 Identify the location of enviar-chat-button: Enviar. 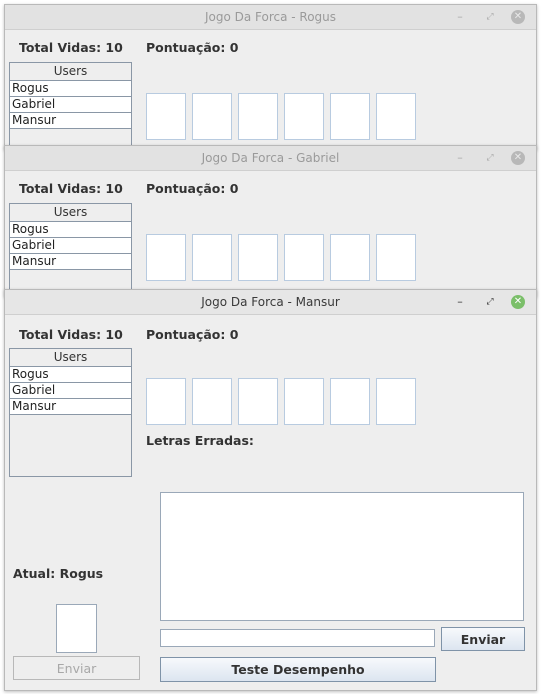
(483, 639).